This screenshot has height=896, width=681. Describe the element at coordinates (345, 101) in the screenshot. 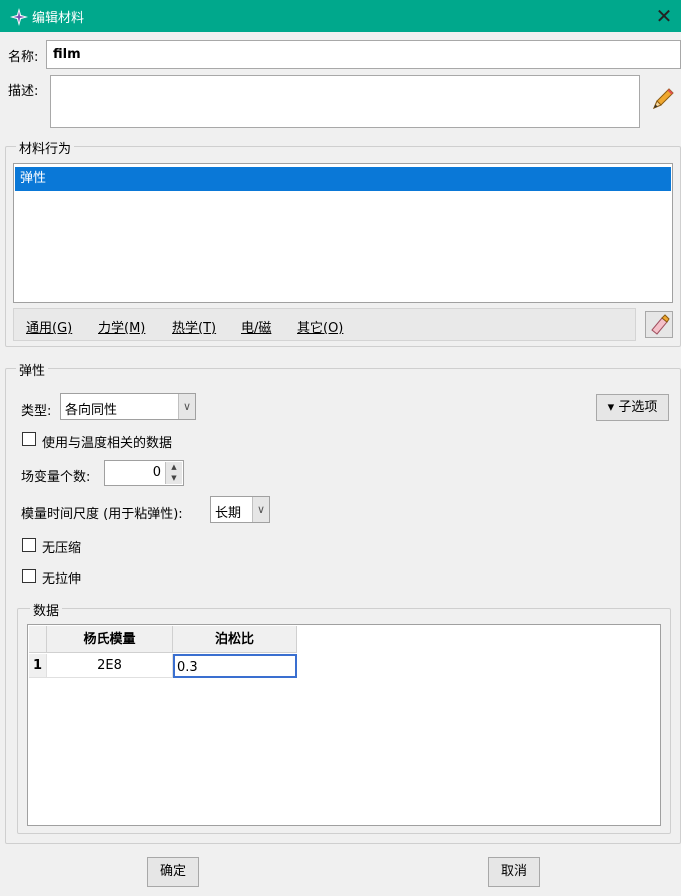

I see `description-input` at that location.